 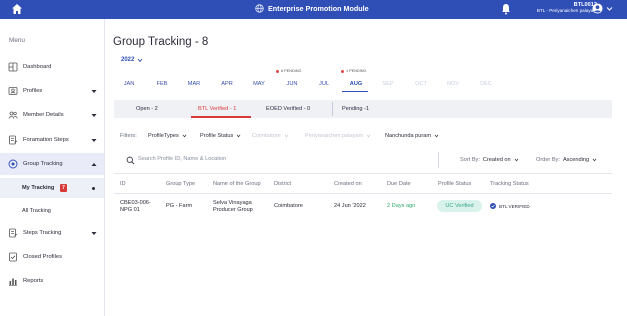 I want to click on sidebar-item-steps-tracking: Steps Tracking, so click(x=52, y=233).